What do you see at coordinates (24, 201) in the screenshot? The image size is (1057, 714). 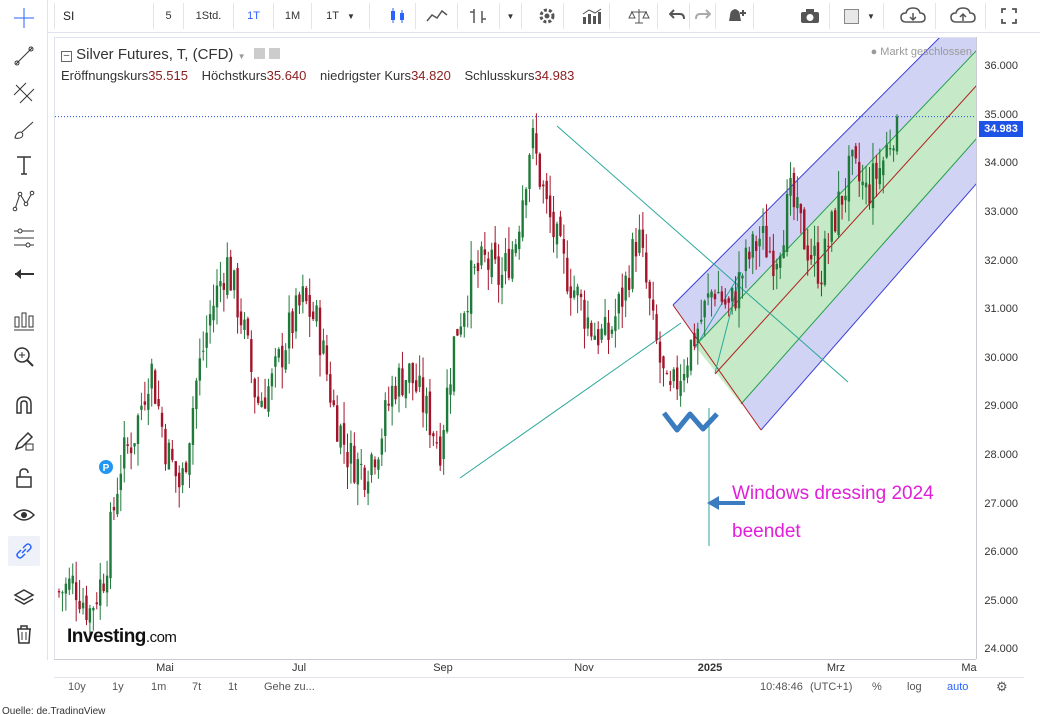 I see `pattern-tool-icon` at bounding box center [24, 201].